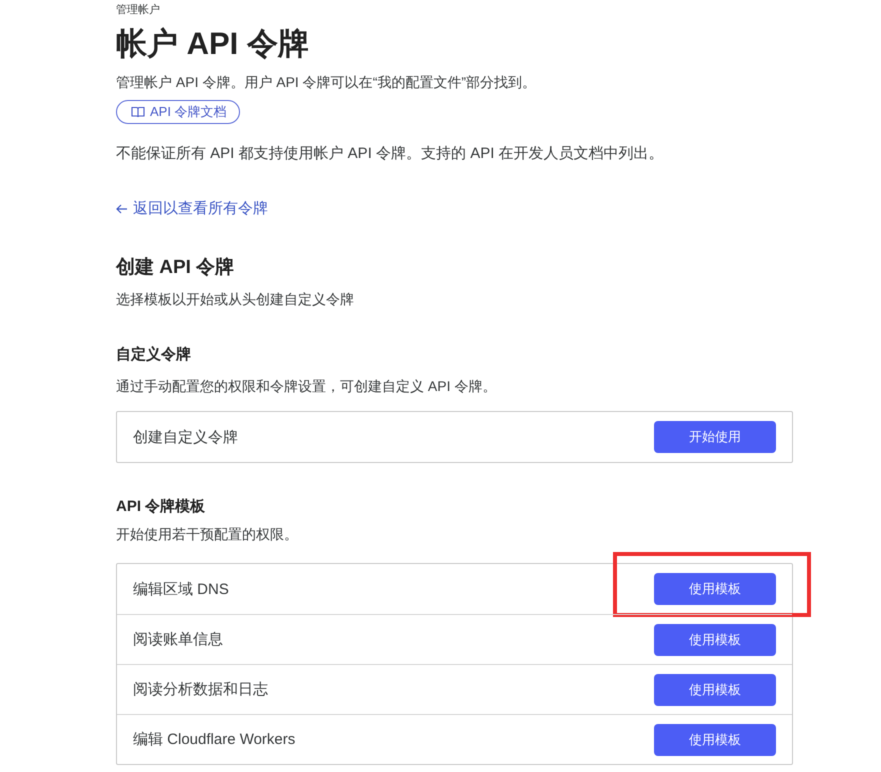 This screenshot has width=881, height=772. I want to click on book-icon, so click(138, 112).